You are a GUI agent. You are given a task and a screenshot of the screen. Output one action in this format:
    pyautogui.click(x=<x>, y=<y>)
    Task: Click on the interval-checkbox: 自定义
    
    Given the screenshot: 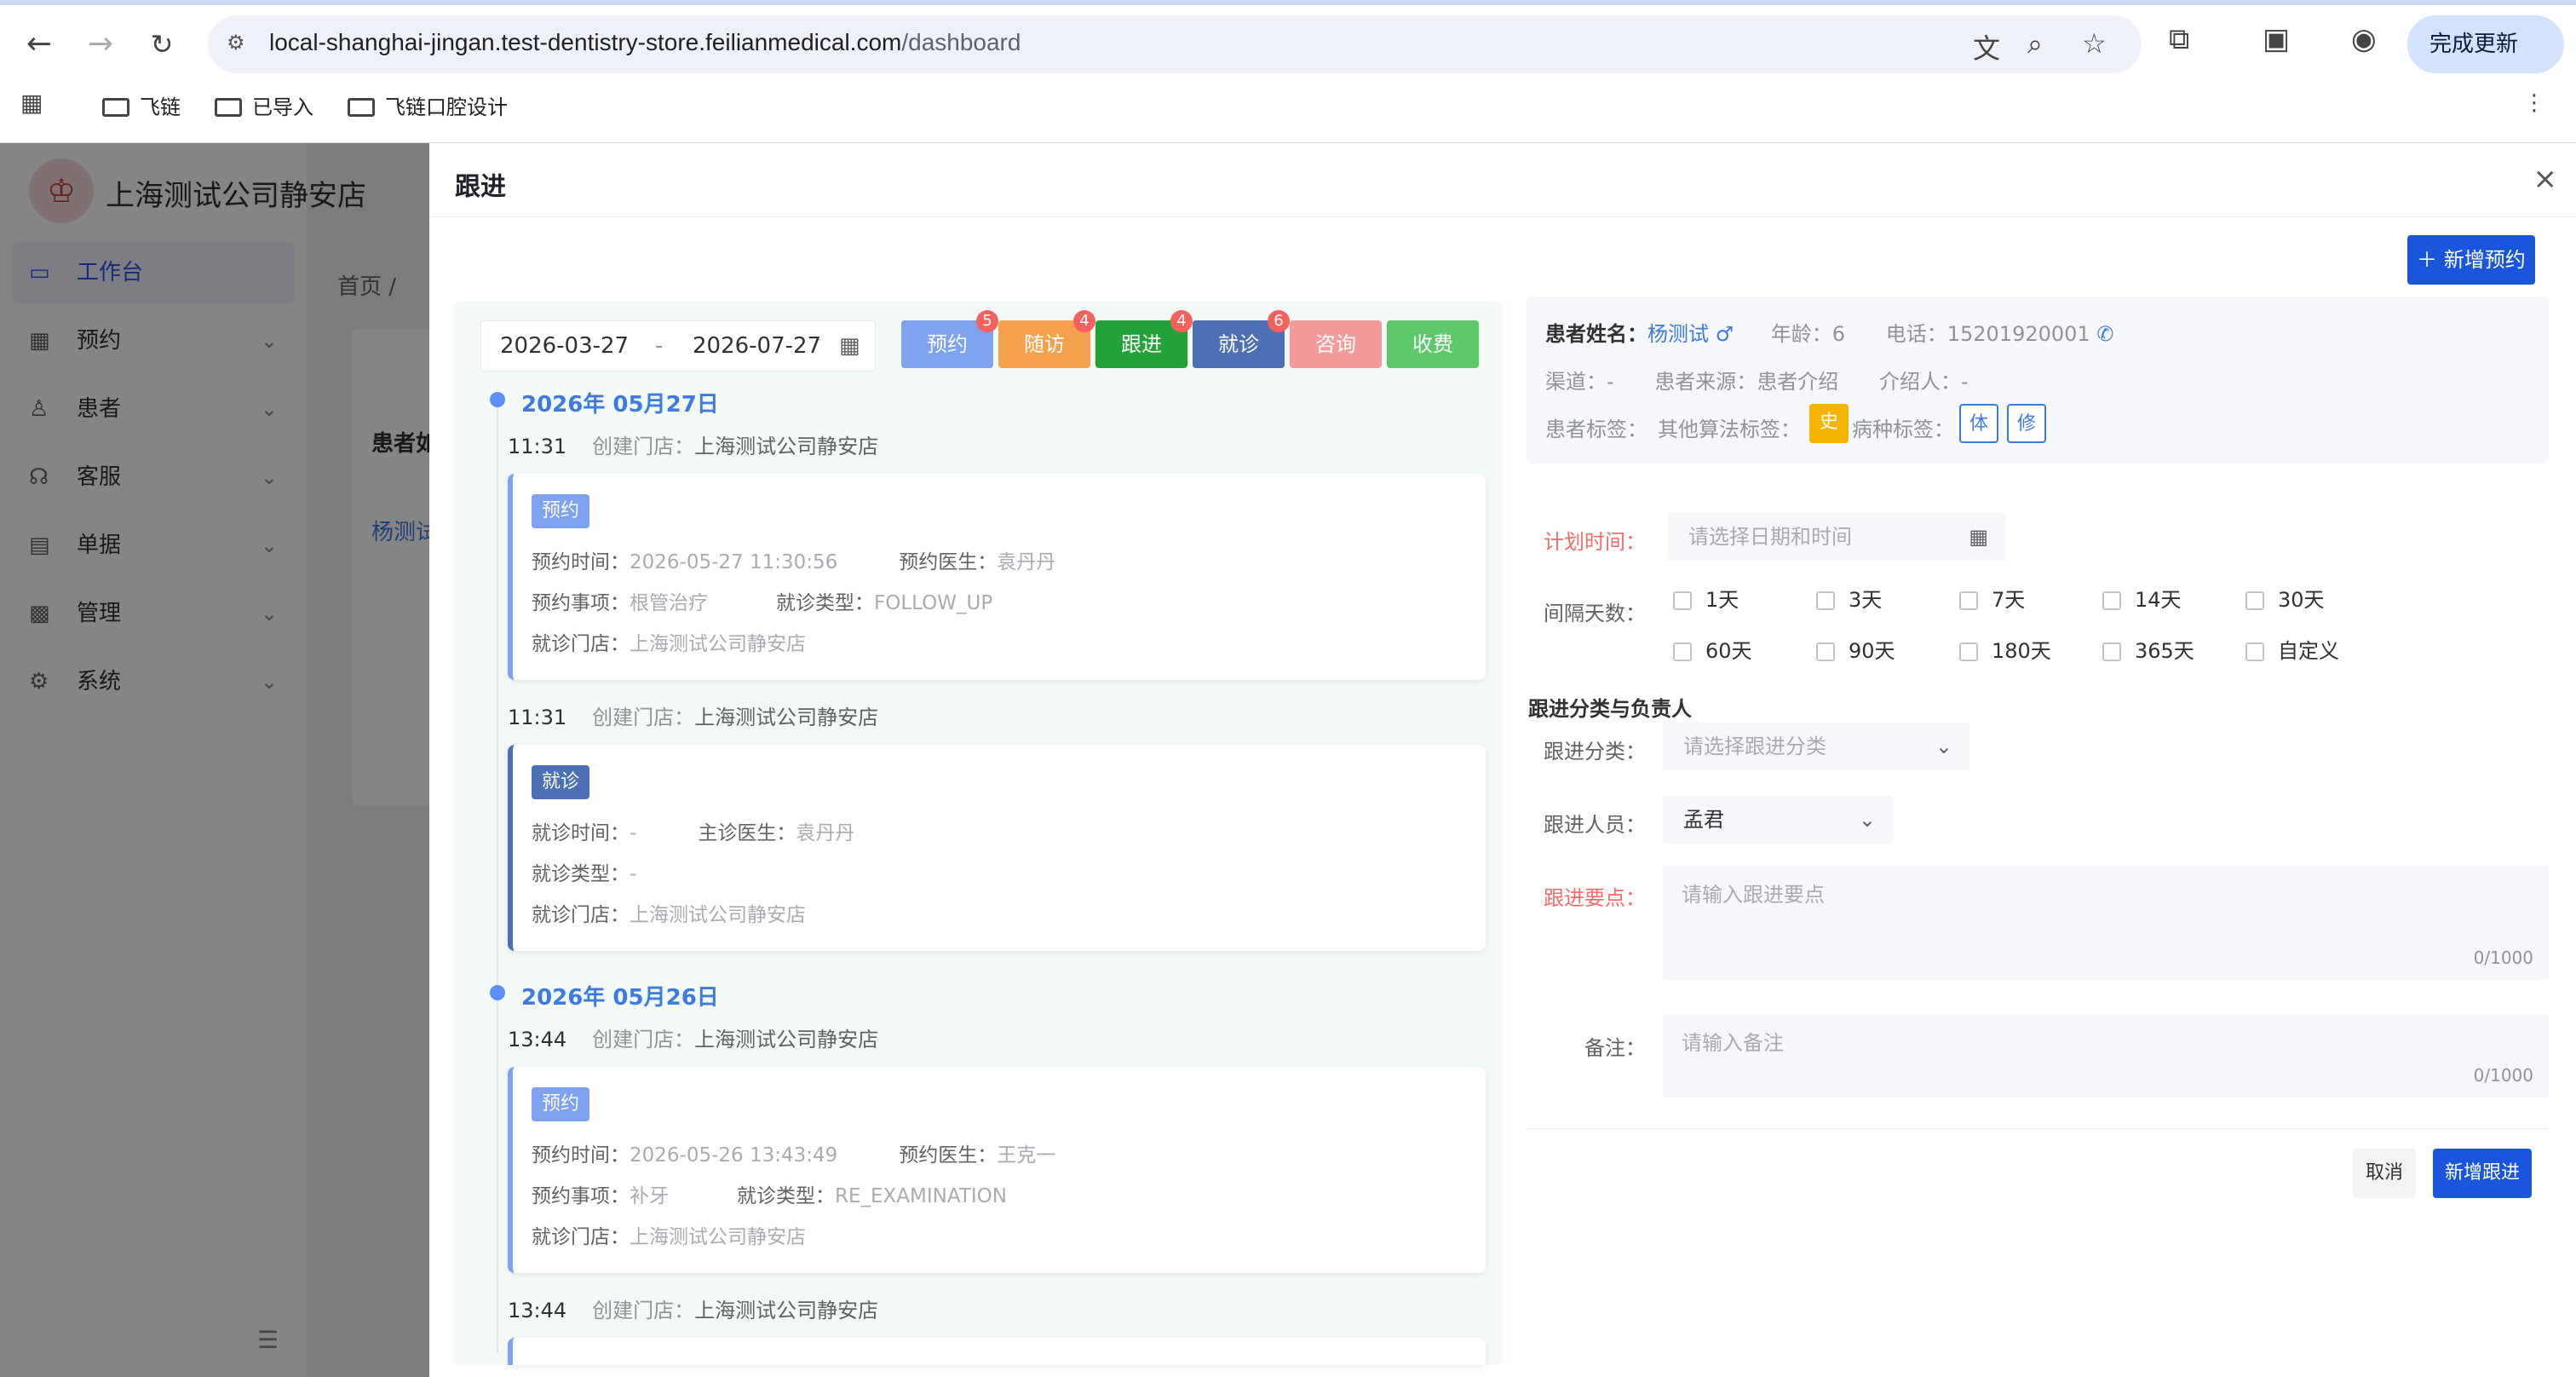 What is the action you would take?
    pyautogui.click(x=2292, y=649)
    